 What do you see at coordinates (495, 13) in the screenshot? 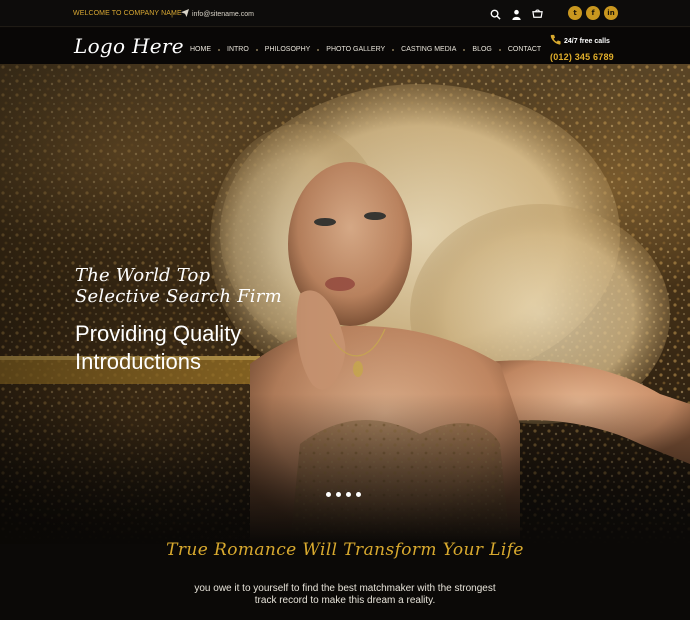
I see `search-icon` at bounding box center [495, 13].